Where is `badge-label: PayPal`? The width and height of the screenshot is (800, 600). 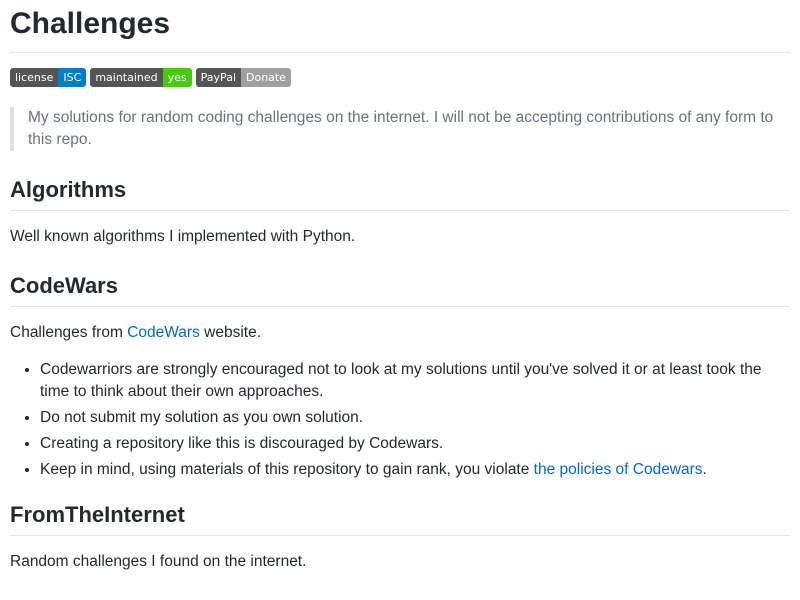
badge-label: PayPal is located at coordinates (218, 77).